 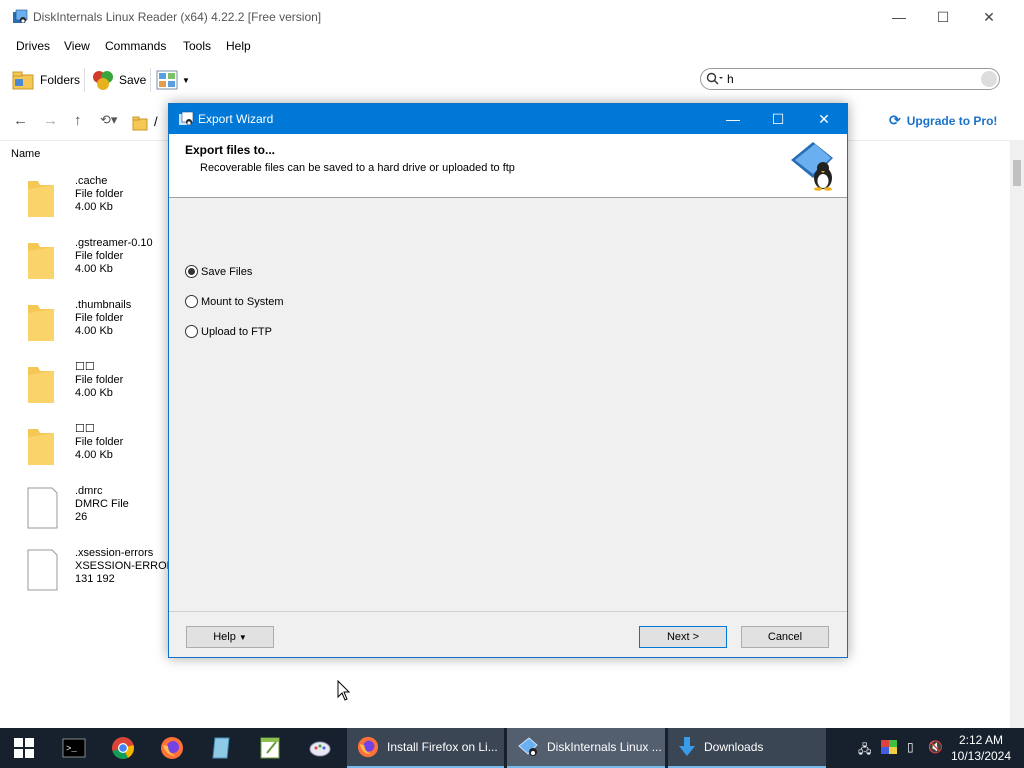 I want to click on option-label: Mount to System, so click(x=242, y=301).